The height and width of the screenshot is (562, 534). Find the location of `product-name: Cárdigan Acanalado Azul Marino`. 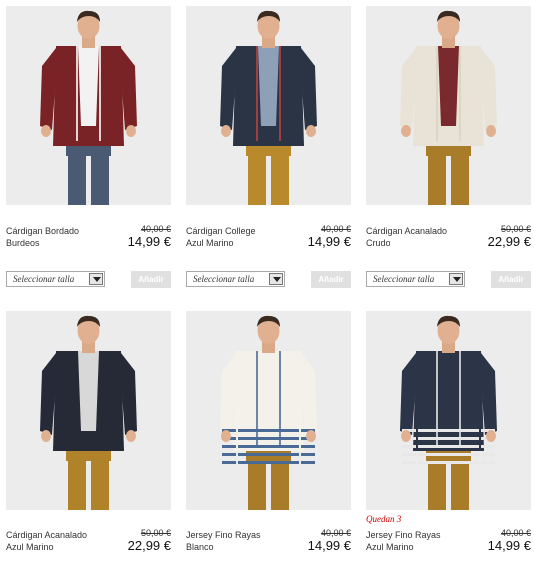

product-name: Cárdigan Acanalado Azul Marino is located at coordinates (56, 541).